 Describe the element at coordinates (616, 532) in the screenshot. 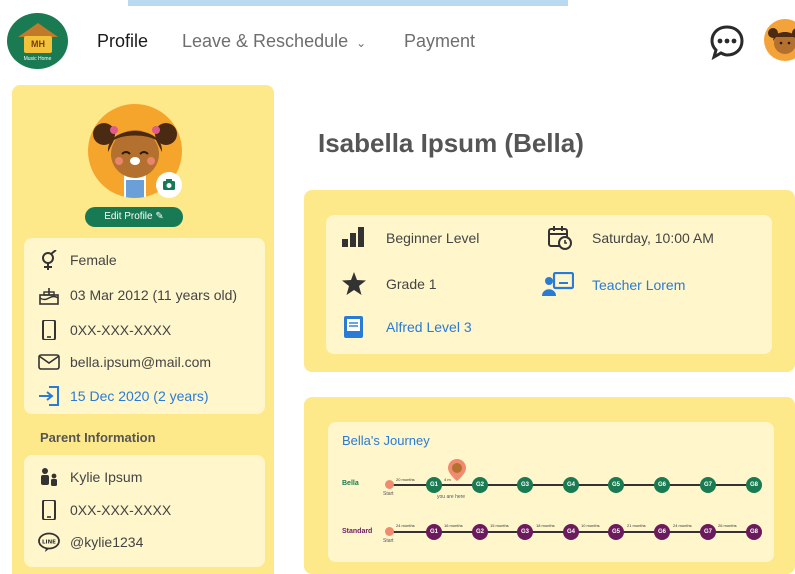

I see `standard-node-g5: G5` at that location.